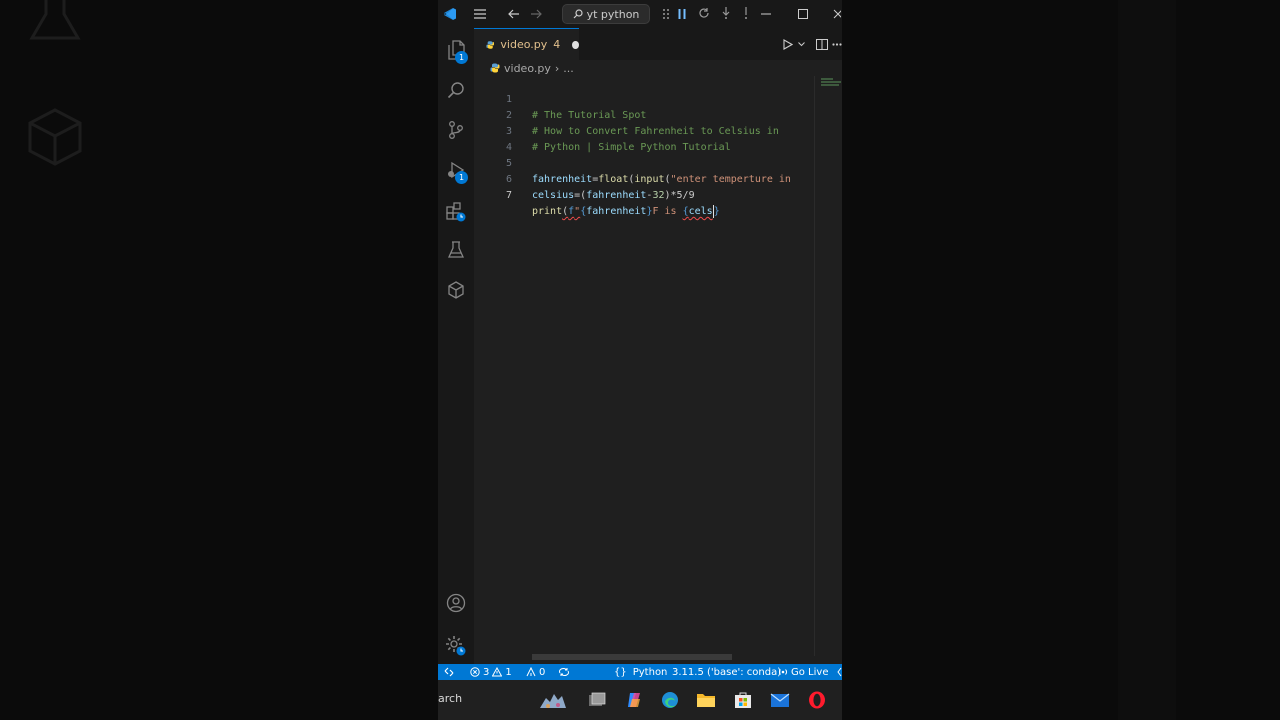 The width and height of the screenshot is (1280, 720). Describe the element at coordinates (456, 170) in the screenshot. I see `run-debug-icon: 1` at that location.